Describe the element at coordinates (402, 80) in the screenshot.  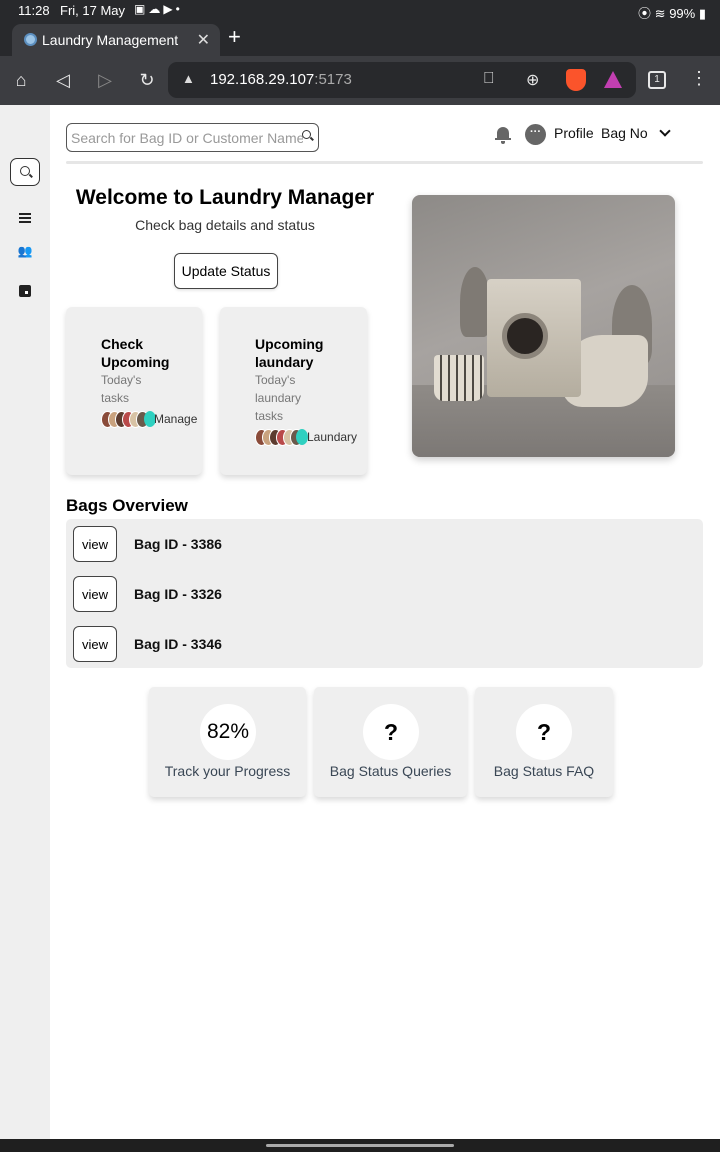
I see `address-bar: ▲ 192.168.29.107:5173 ⎕ ⊕` at that location.